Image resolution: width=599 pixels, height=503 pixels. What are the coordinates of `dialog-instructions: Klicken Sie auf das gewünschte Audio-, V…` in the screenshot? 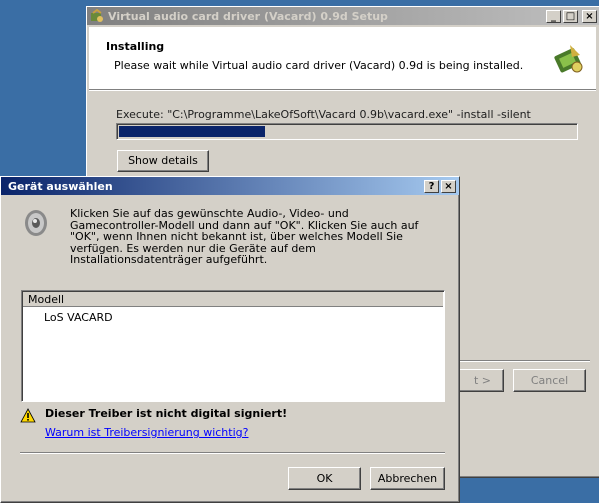 It's located at (244, 236).